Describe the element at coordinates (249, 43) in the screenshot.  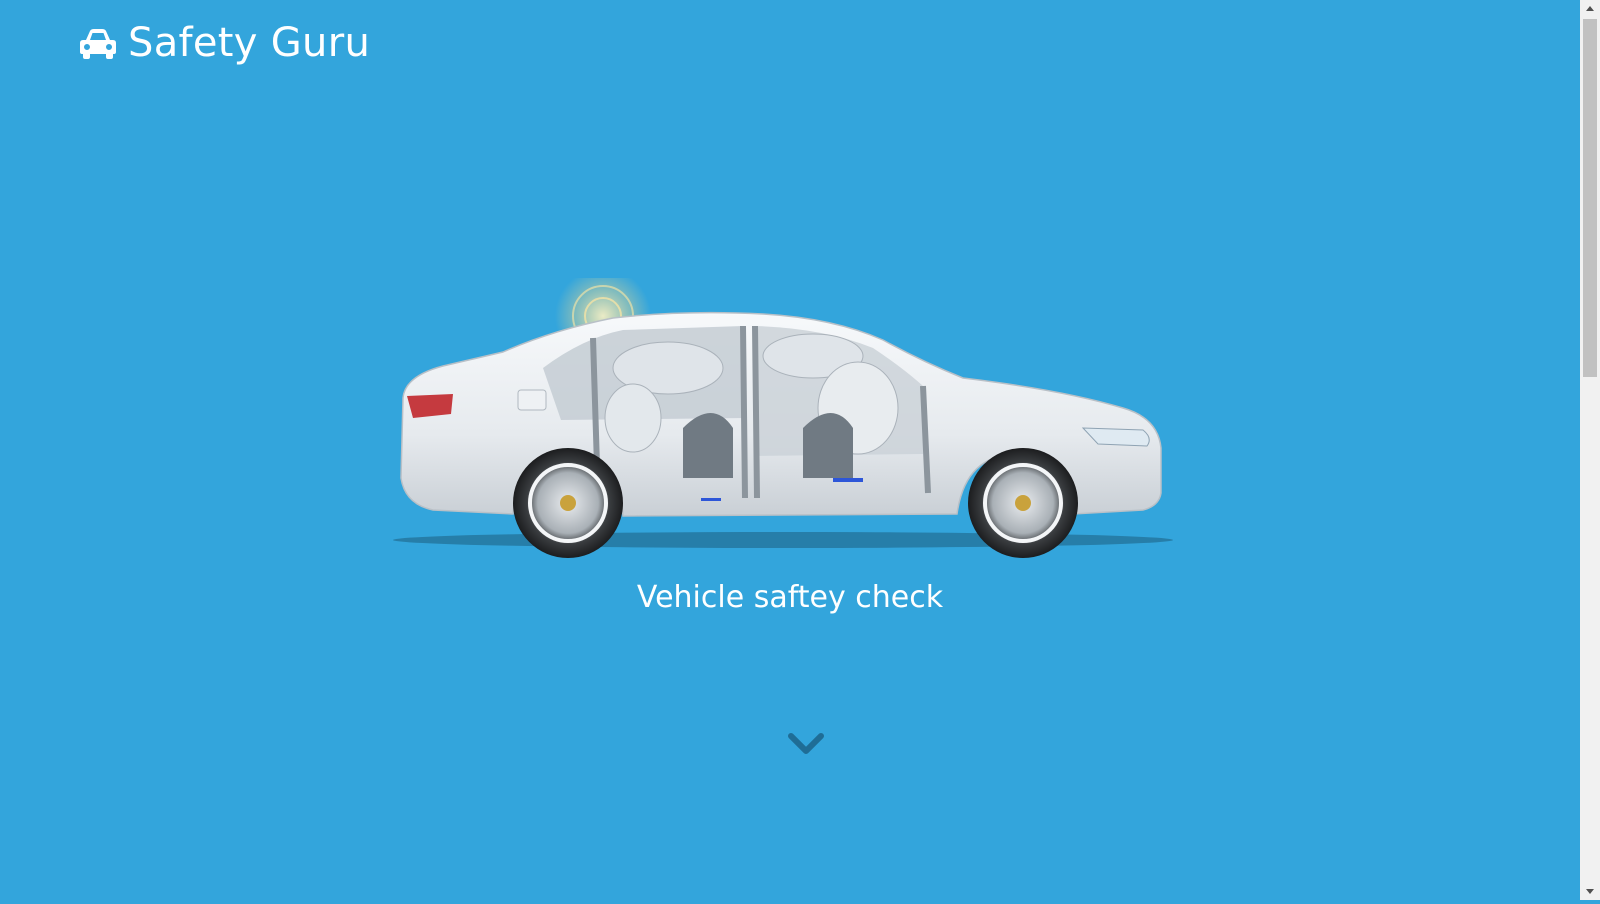
I see `brand-name: Safety Guru` at that location.